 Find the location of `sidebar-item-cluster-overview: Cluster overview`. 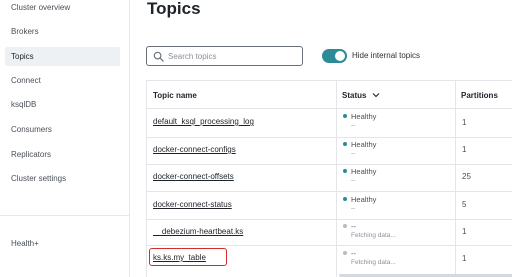

sidebar-item-cluster-overview: Cluster overview is located at coordinates (62, 8).